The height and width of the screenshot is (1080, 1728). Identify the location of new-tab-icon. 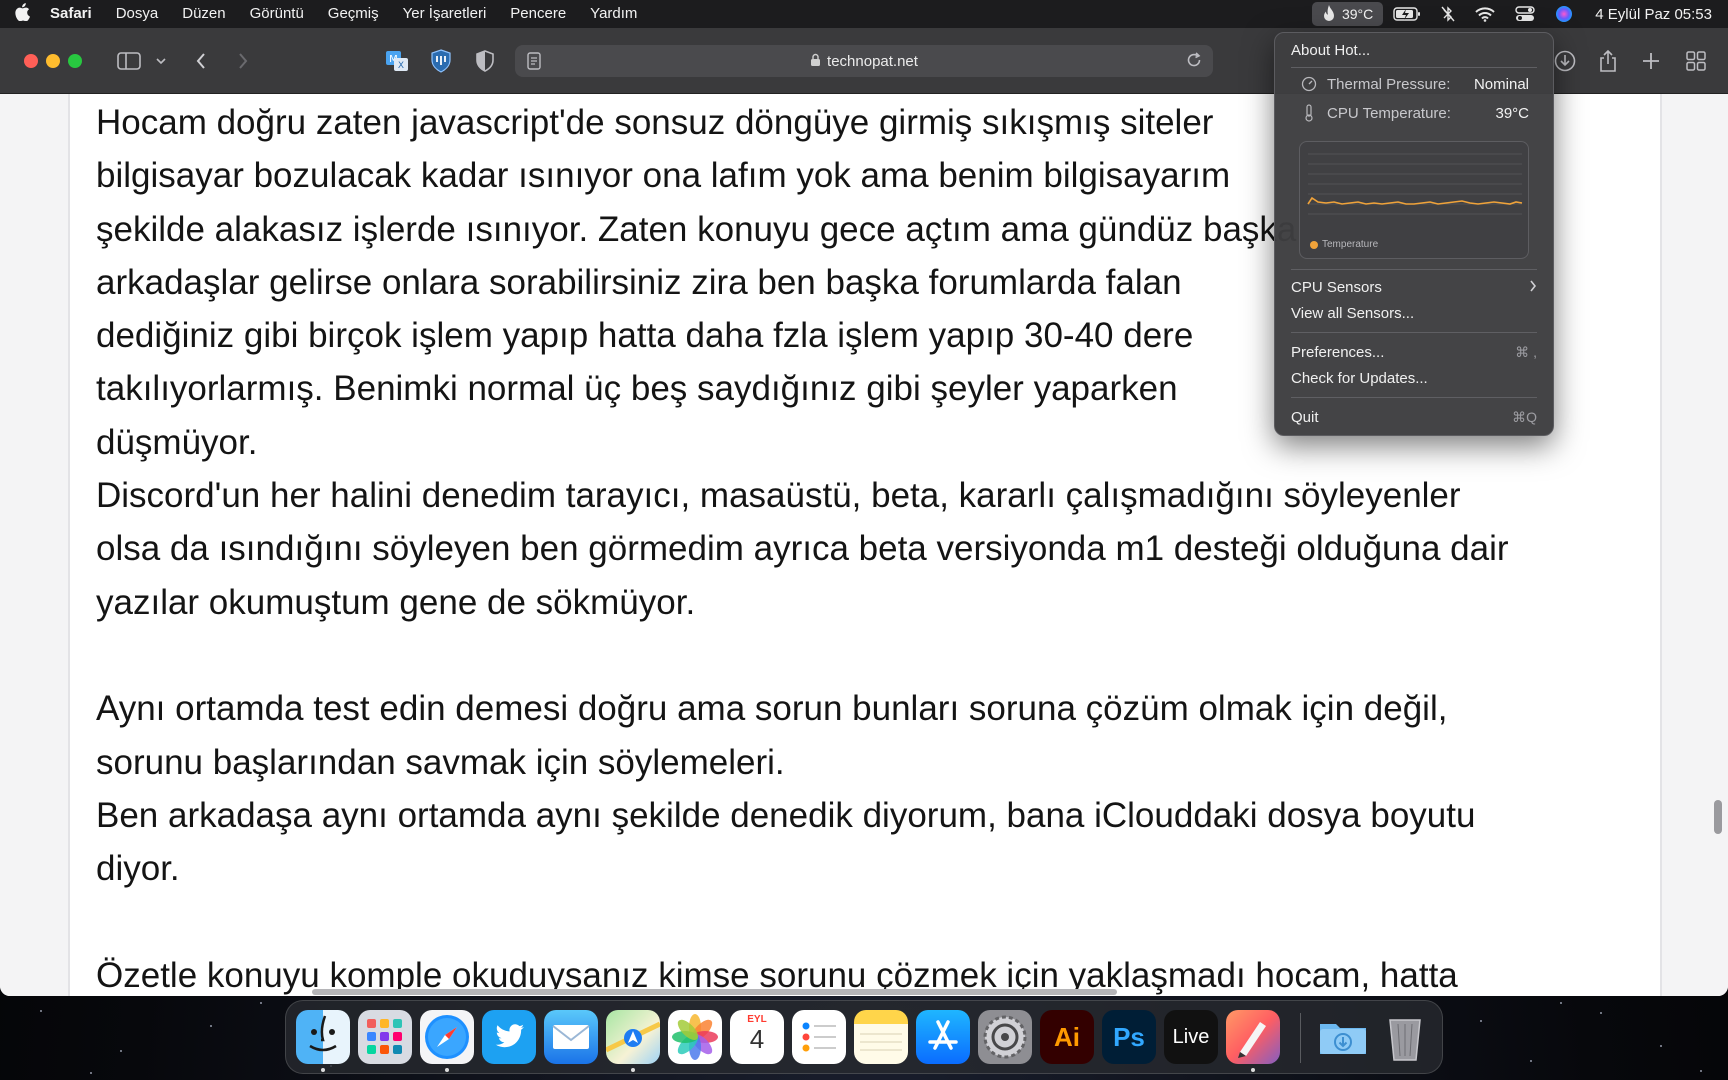
(1651, 61).